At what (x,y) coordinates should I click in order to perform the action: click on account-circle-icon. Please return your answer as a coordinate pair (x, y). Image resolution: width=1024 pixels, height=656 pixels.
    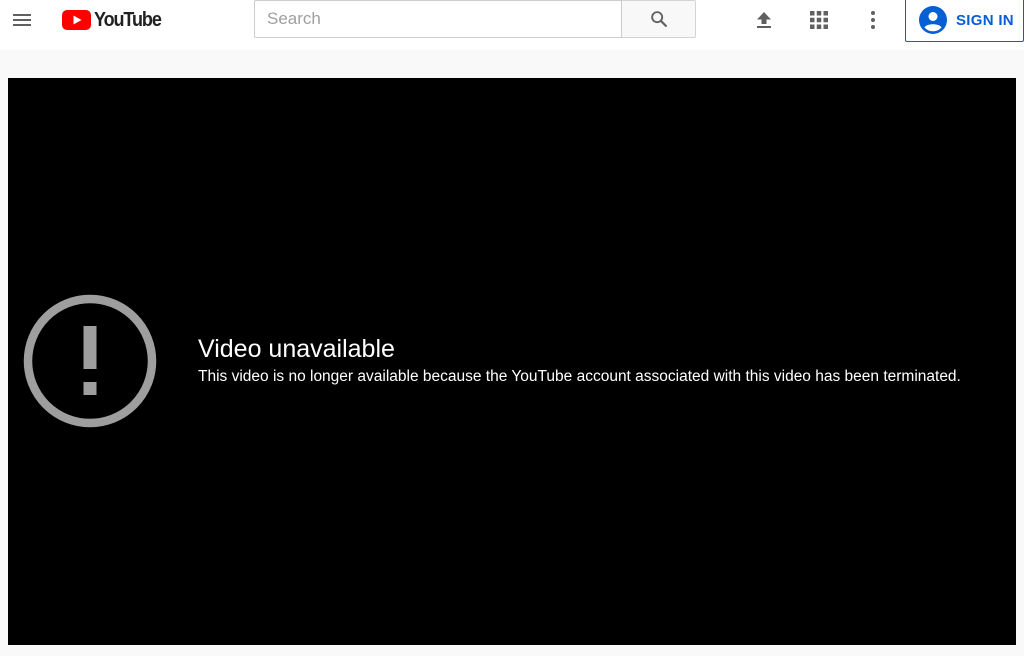
    Looking at the image, I should click on (933, 20).